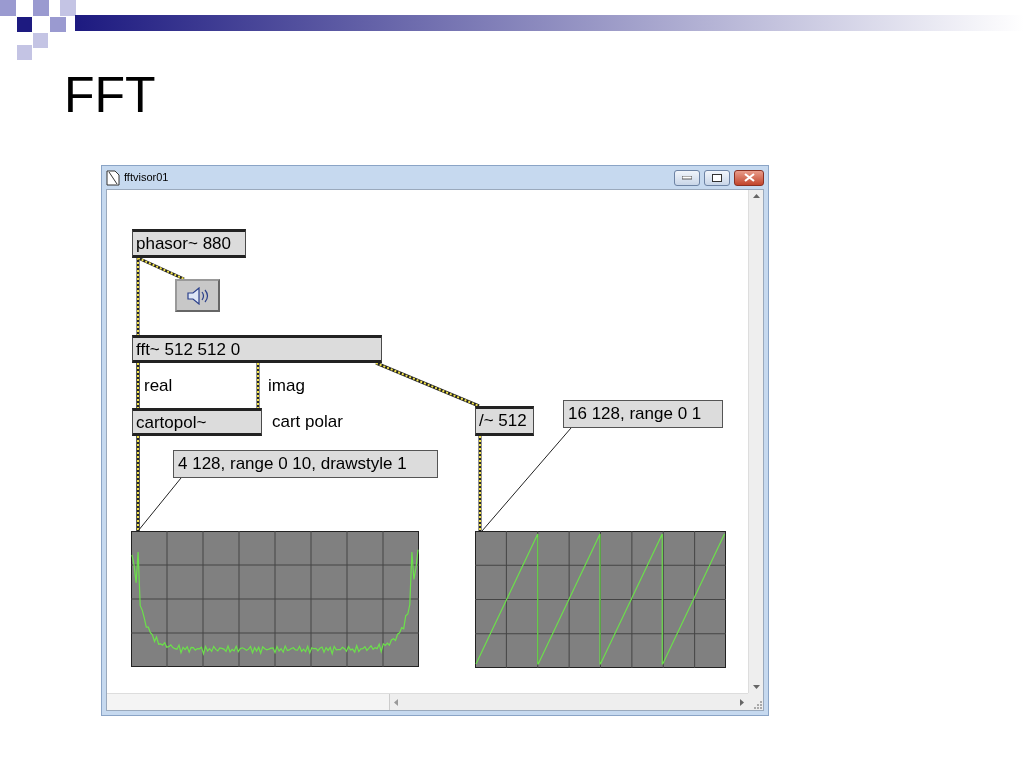 The width and height of the screenshot is (1024, 768). I want to click on object-box: phasor~ 880, so click(189, 243).